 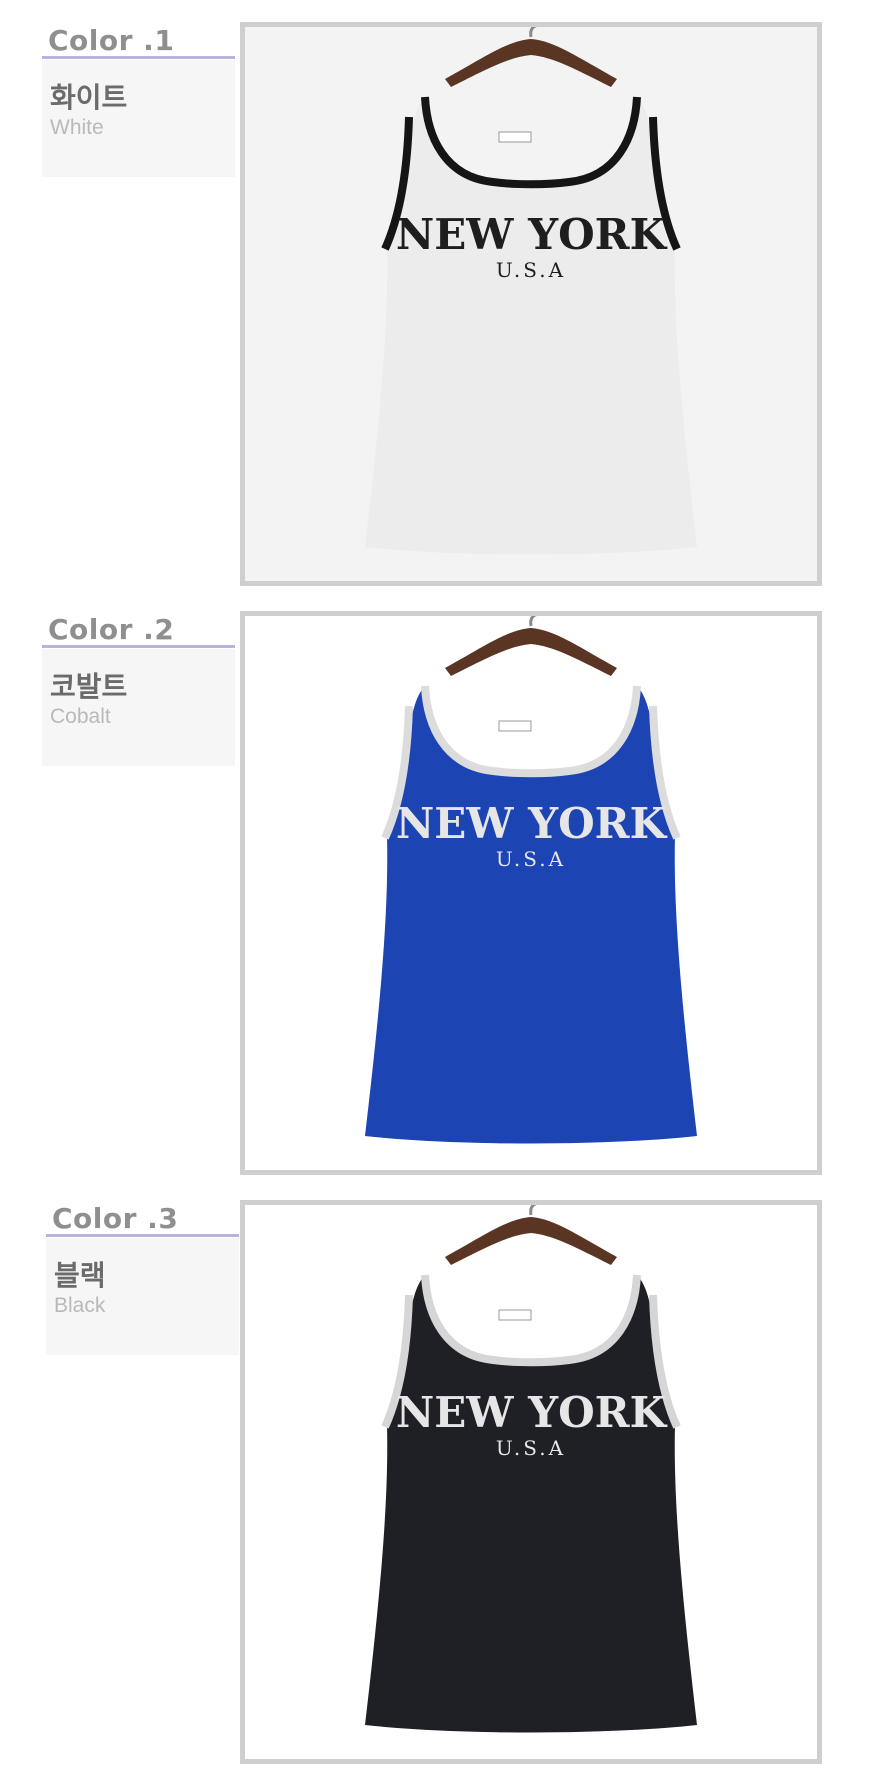 What do you see at coordinates (80, 716) in the screenshot?
I see `color-name-english: Cobalt` at bounding box center [80, 716].